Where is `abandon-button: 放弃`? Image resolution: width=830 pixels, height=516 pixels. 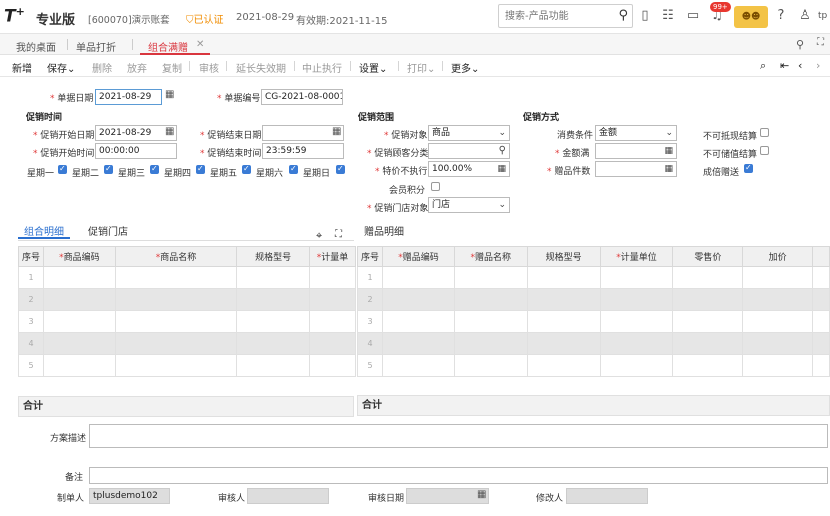 abandon-button: 放弃 is located at coordinates (137, 67).